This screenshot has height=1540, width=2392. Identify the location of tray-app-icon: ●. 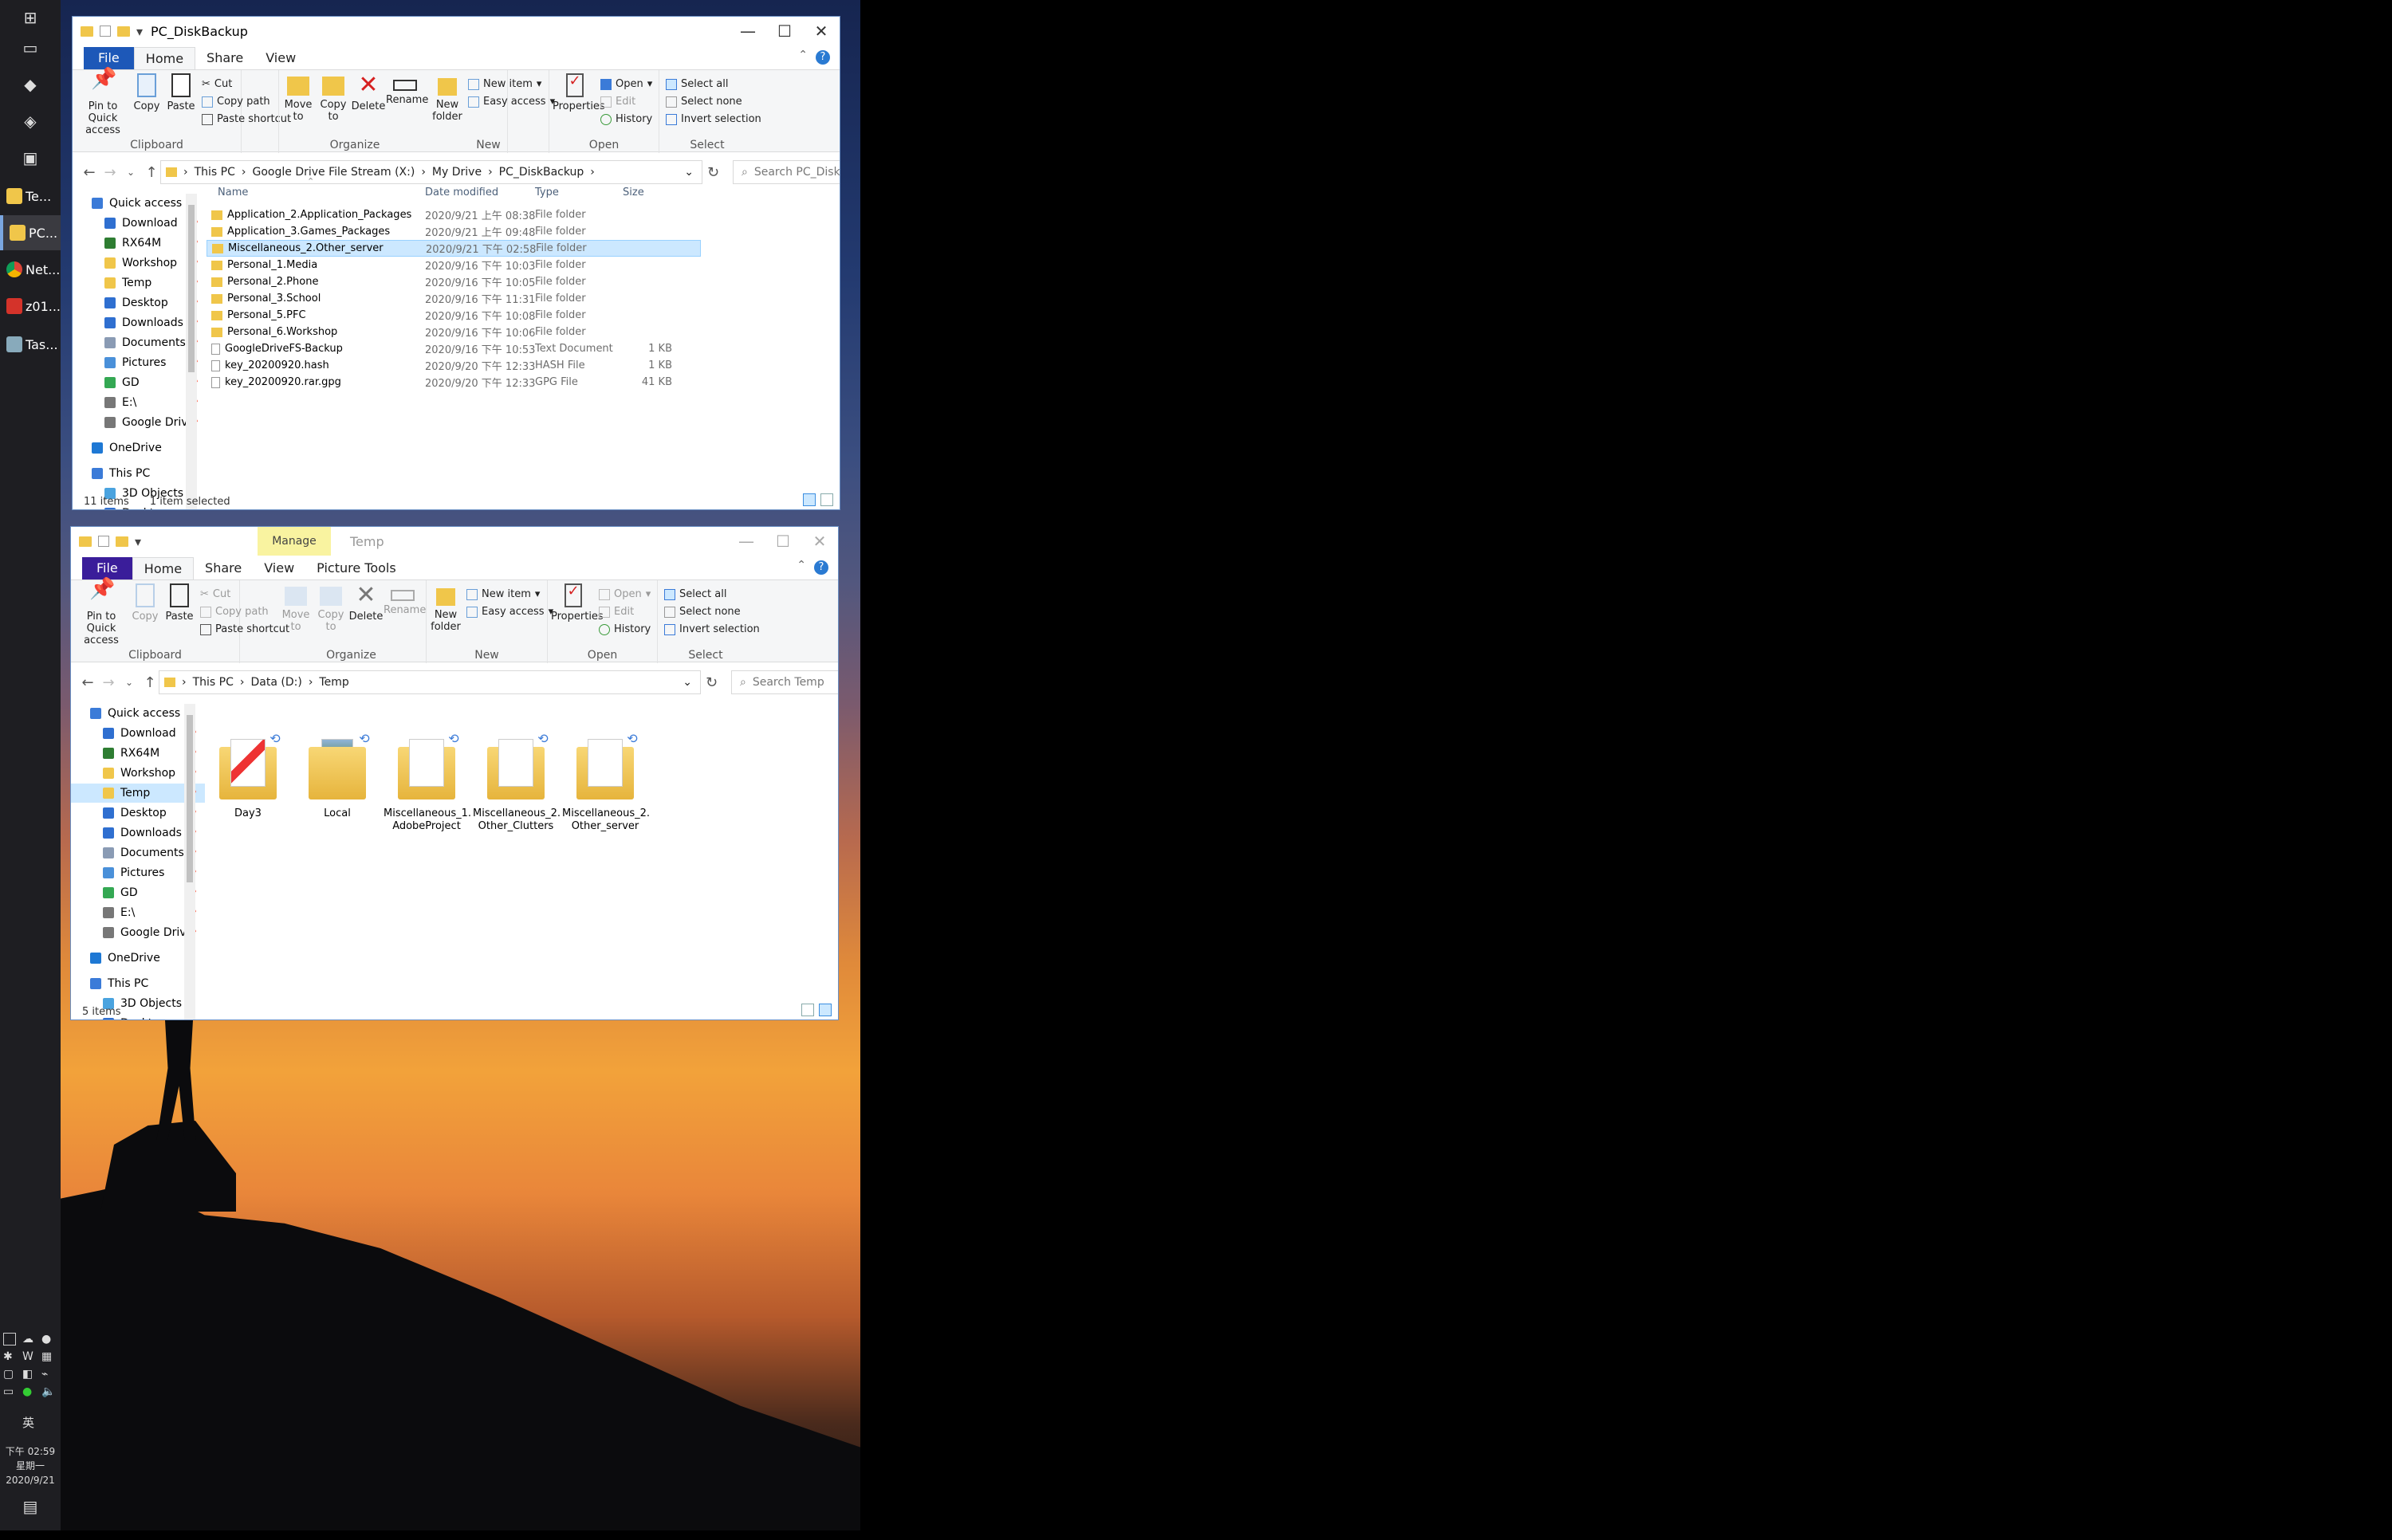
(49, 1339).